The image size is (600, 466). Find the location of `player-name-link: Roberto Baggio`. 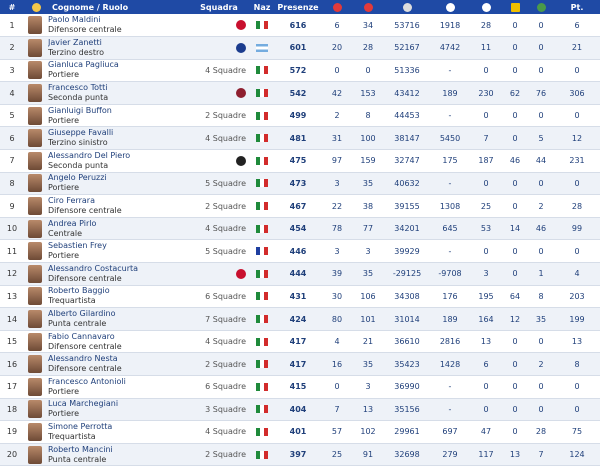

player-name-link: Roberto Baggio is located at coordinates (118, 291).